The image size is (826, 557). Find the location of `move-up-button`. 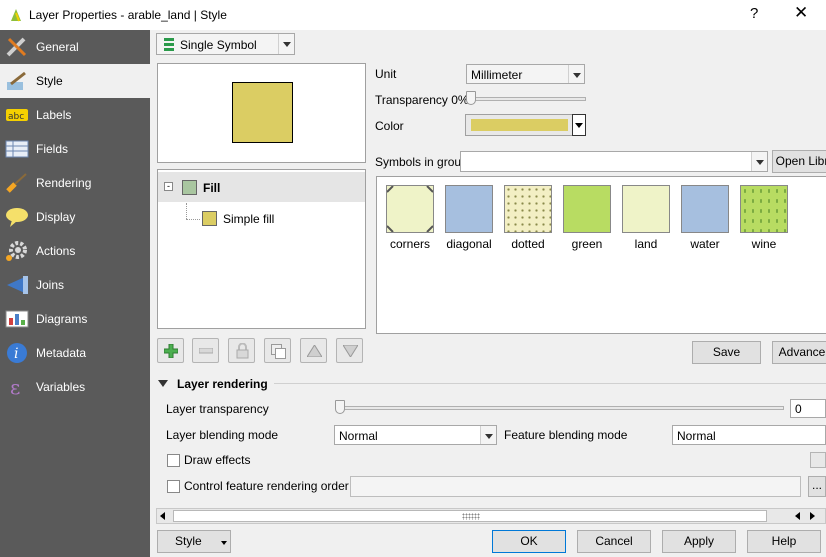

move-up-button is located at coordinates (313, 350).